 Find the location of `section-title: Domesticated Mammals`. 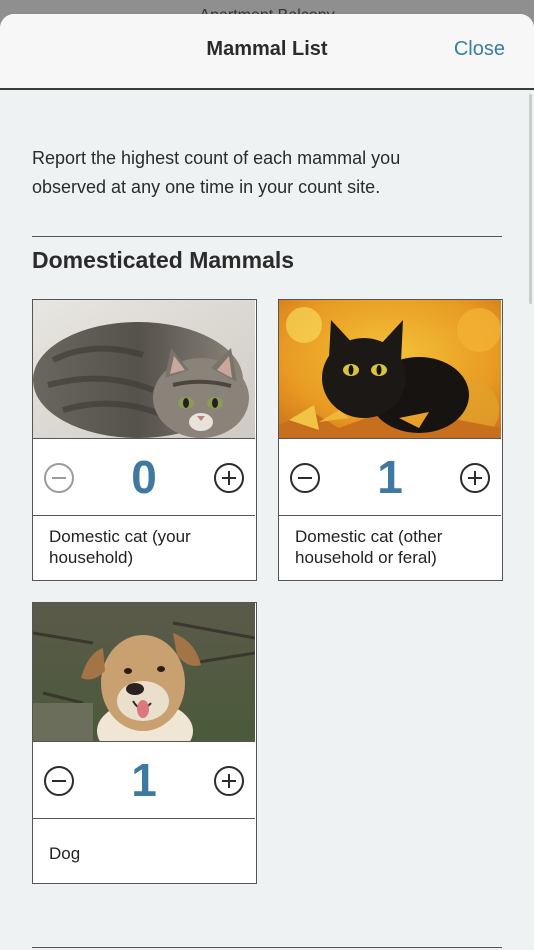

section-title: Domesticated Mammals is located at coordinates (163, 260).